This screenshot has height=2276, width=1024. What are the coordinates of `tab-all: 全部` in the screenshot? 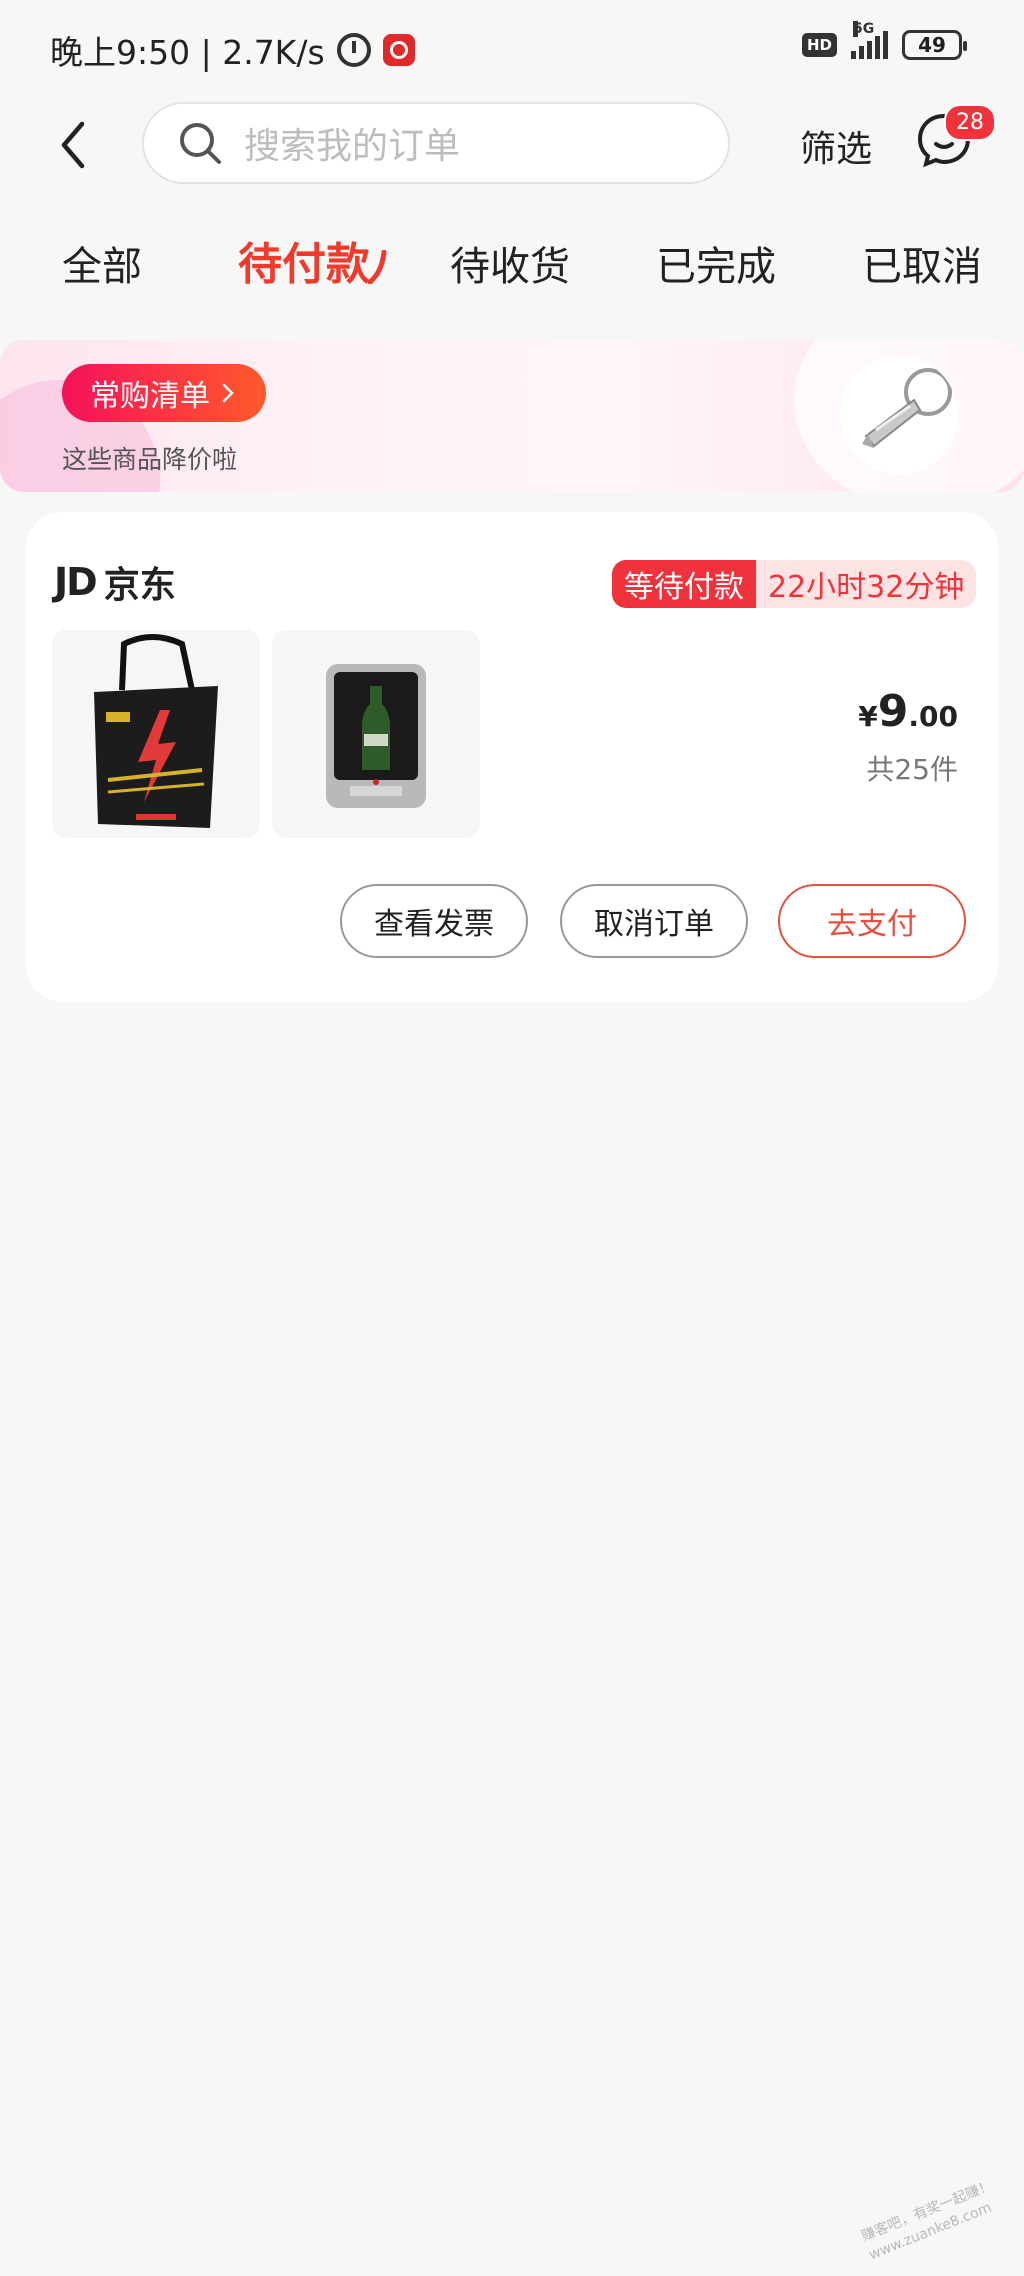 It's located at (102, 263).